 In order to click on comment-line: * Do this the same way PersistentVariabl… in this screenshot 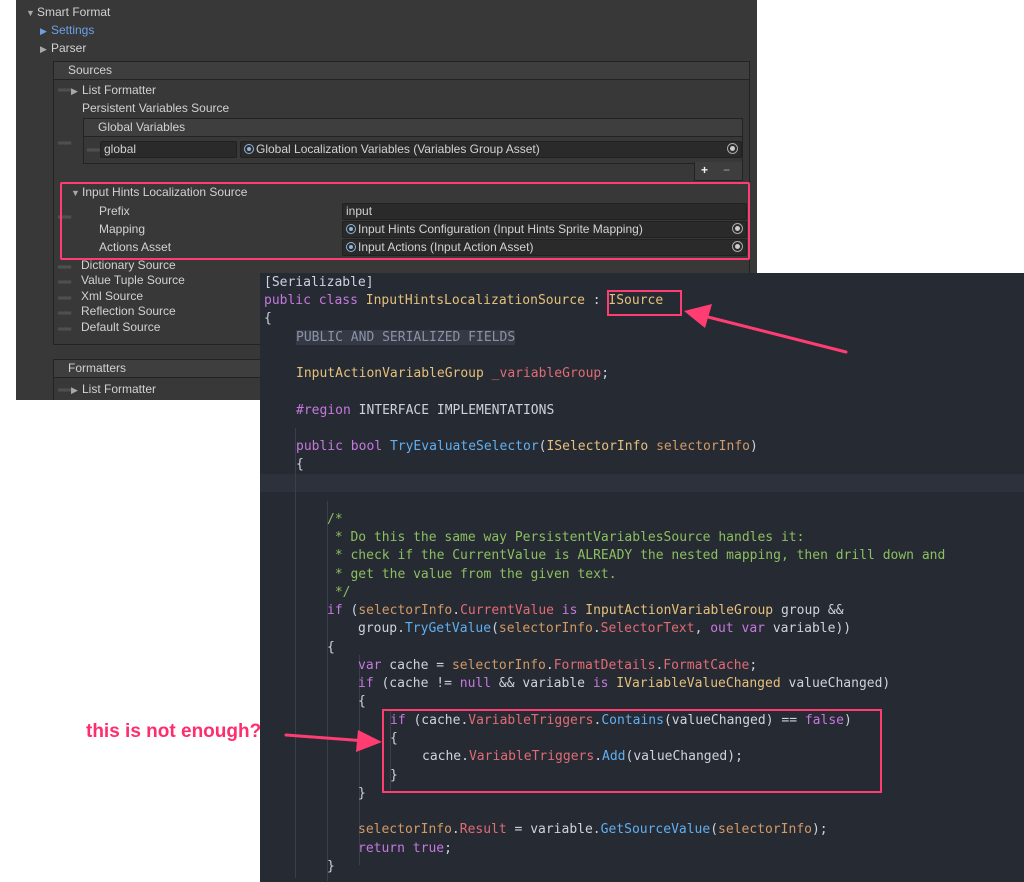, I will do `click(566, 537)`.